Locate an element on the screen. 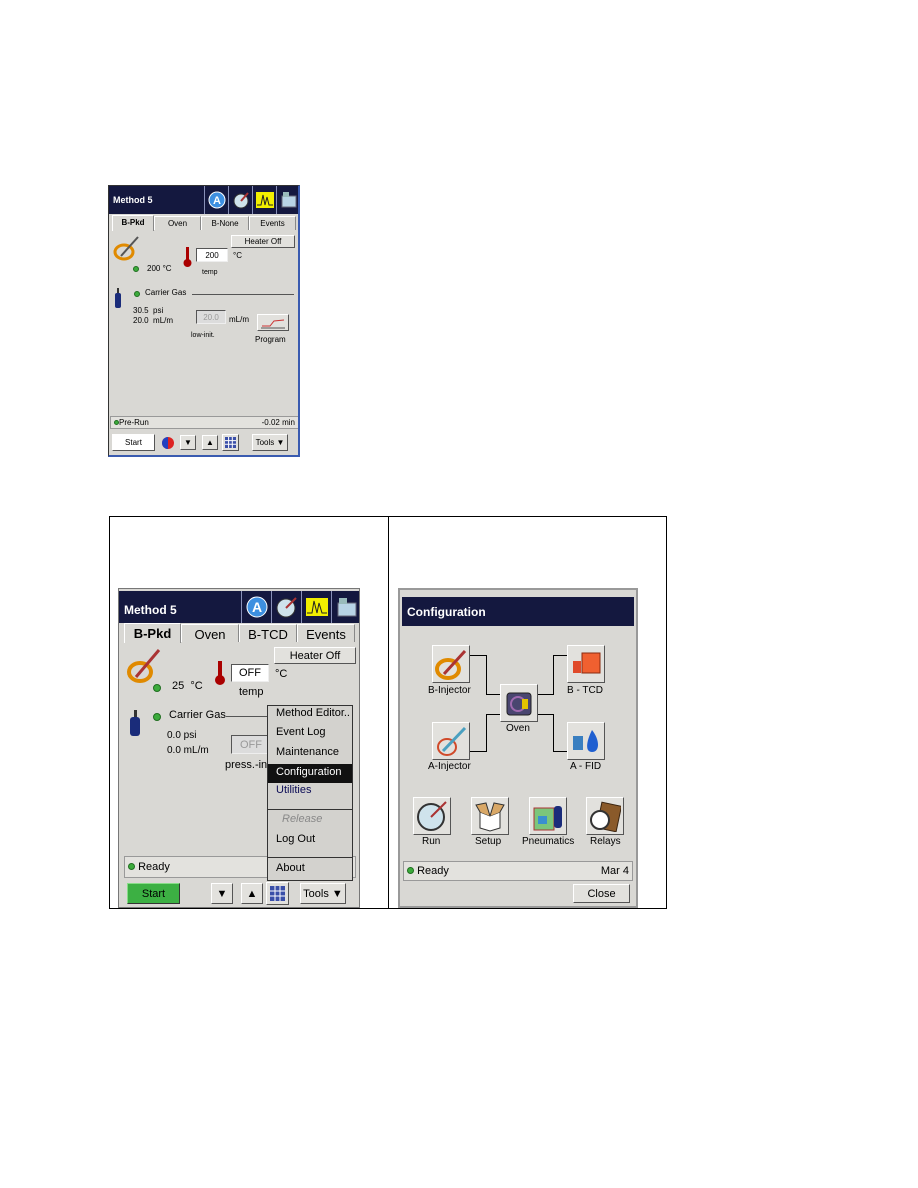 The width and height of the screenshot is (918, 1188). menu-item-maintenance: Maintenance is located at coordinates (310, 752).